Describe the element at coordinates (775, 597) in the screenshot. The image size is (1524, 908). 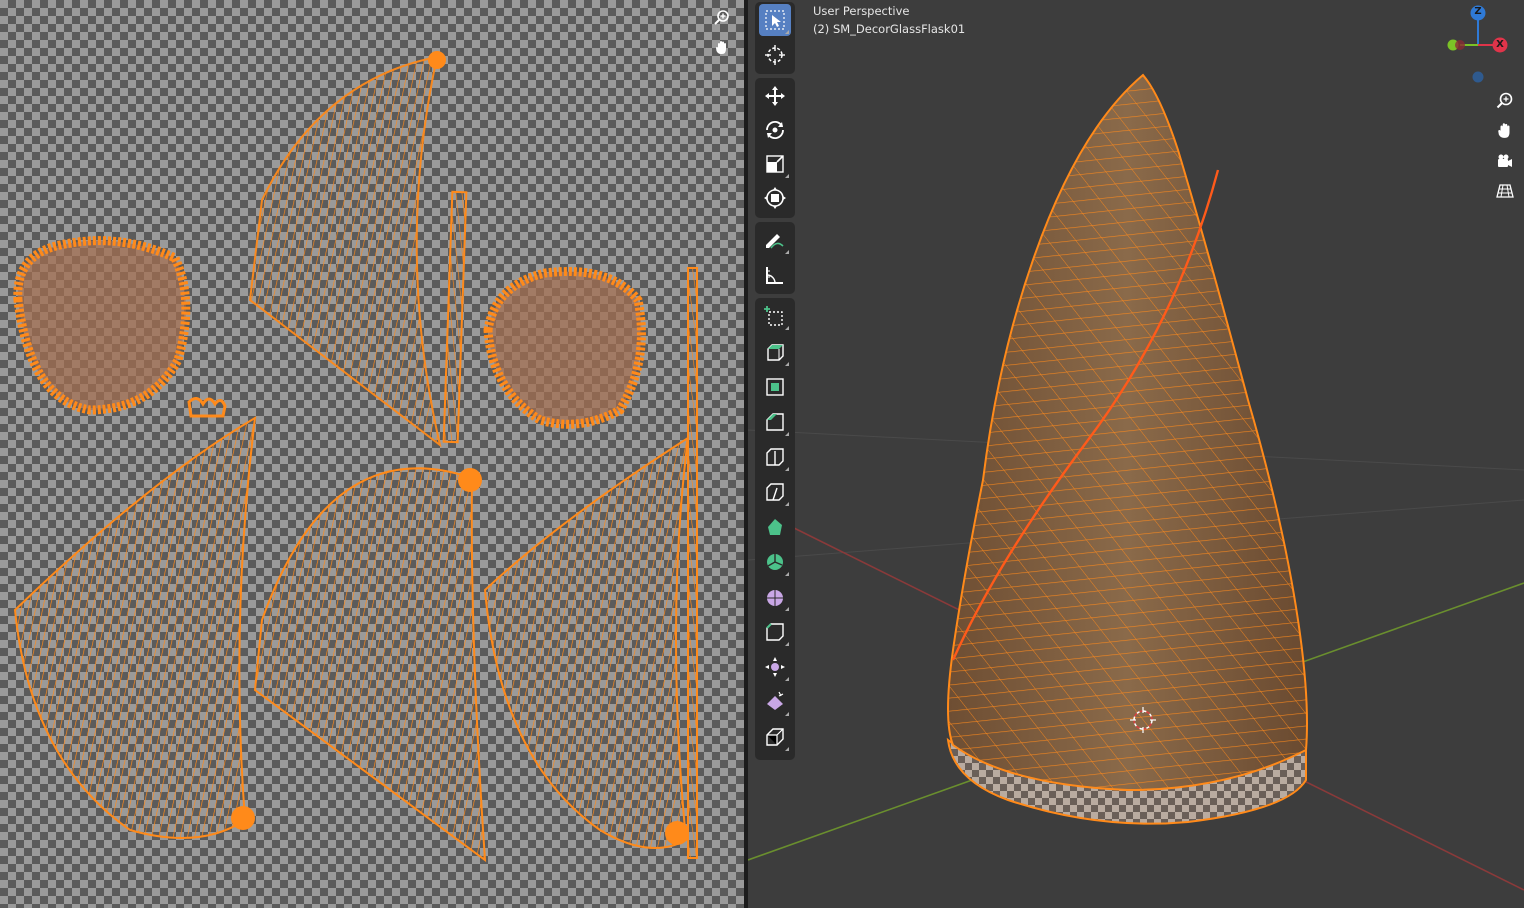
I see `smooth-tool` at that location.